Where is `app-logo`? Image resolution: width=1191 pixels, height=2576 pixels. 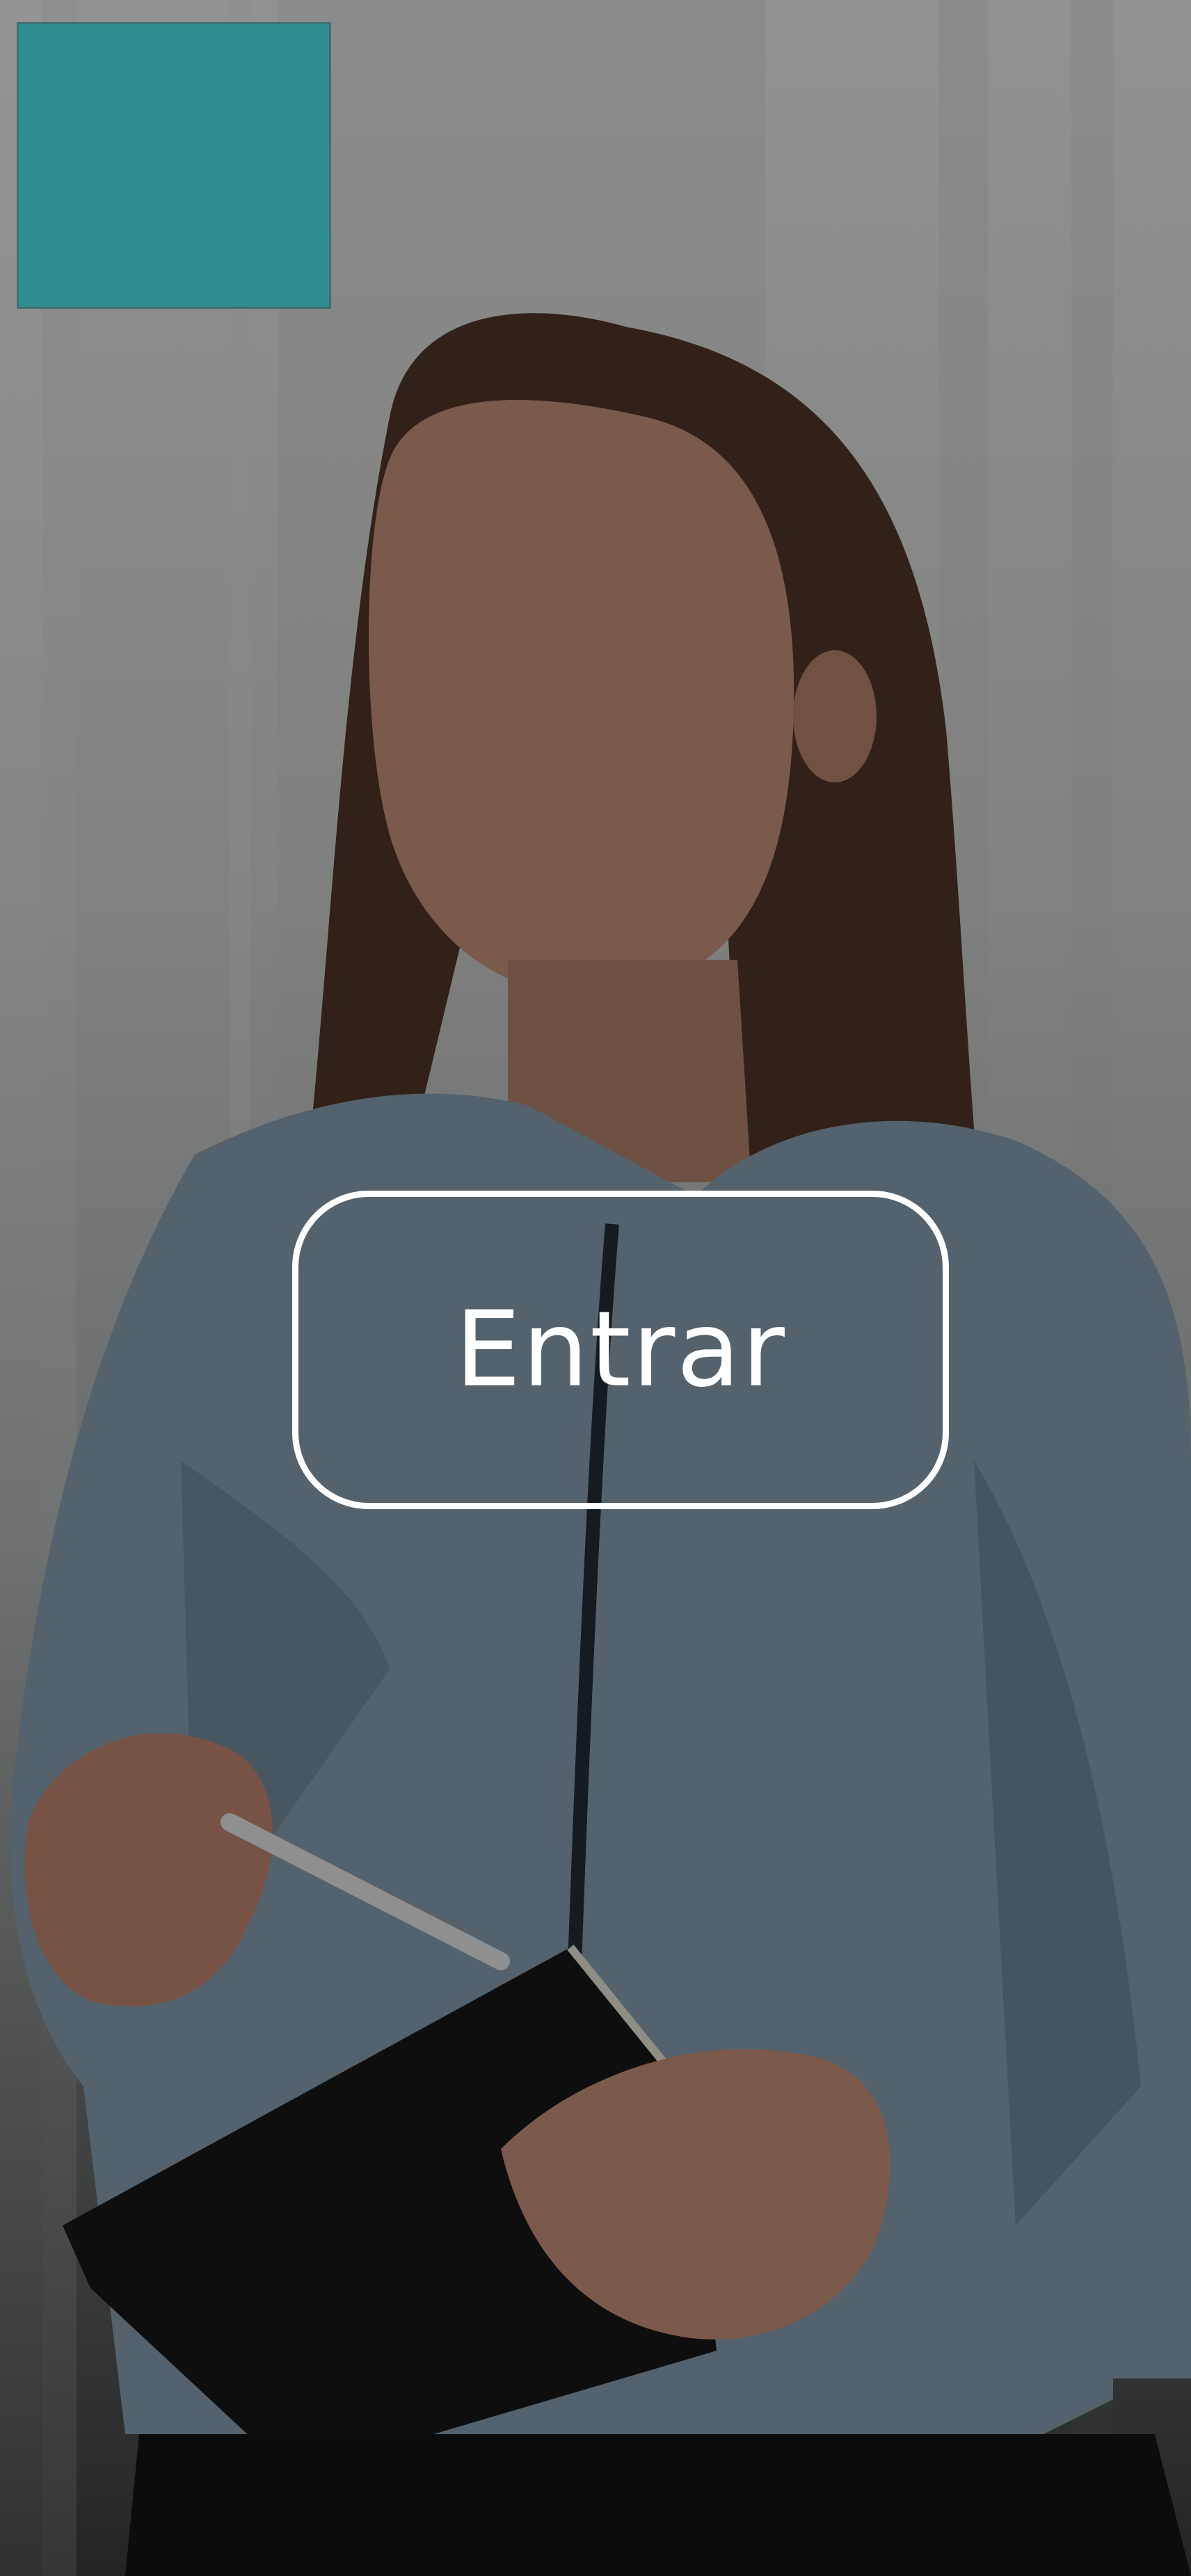 app-logo is located at coordinates (174, 165).